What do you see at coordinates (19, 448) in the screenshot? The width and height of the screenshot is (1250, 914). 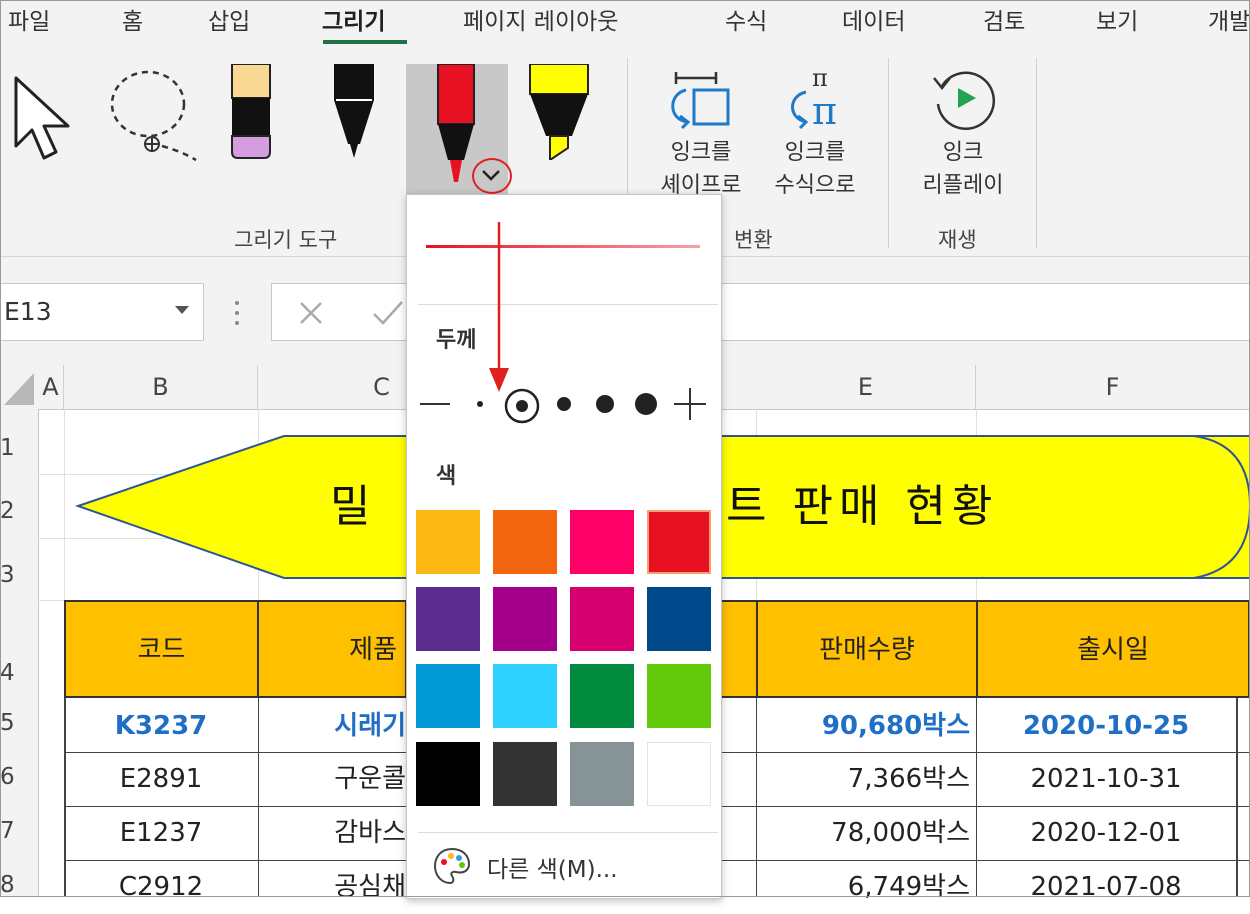 I see `row-header-1: 1` at bounding box center [19, 448].